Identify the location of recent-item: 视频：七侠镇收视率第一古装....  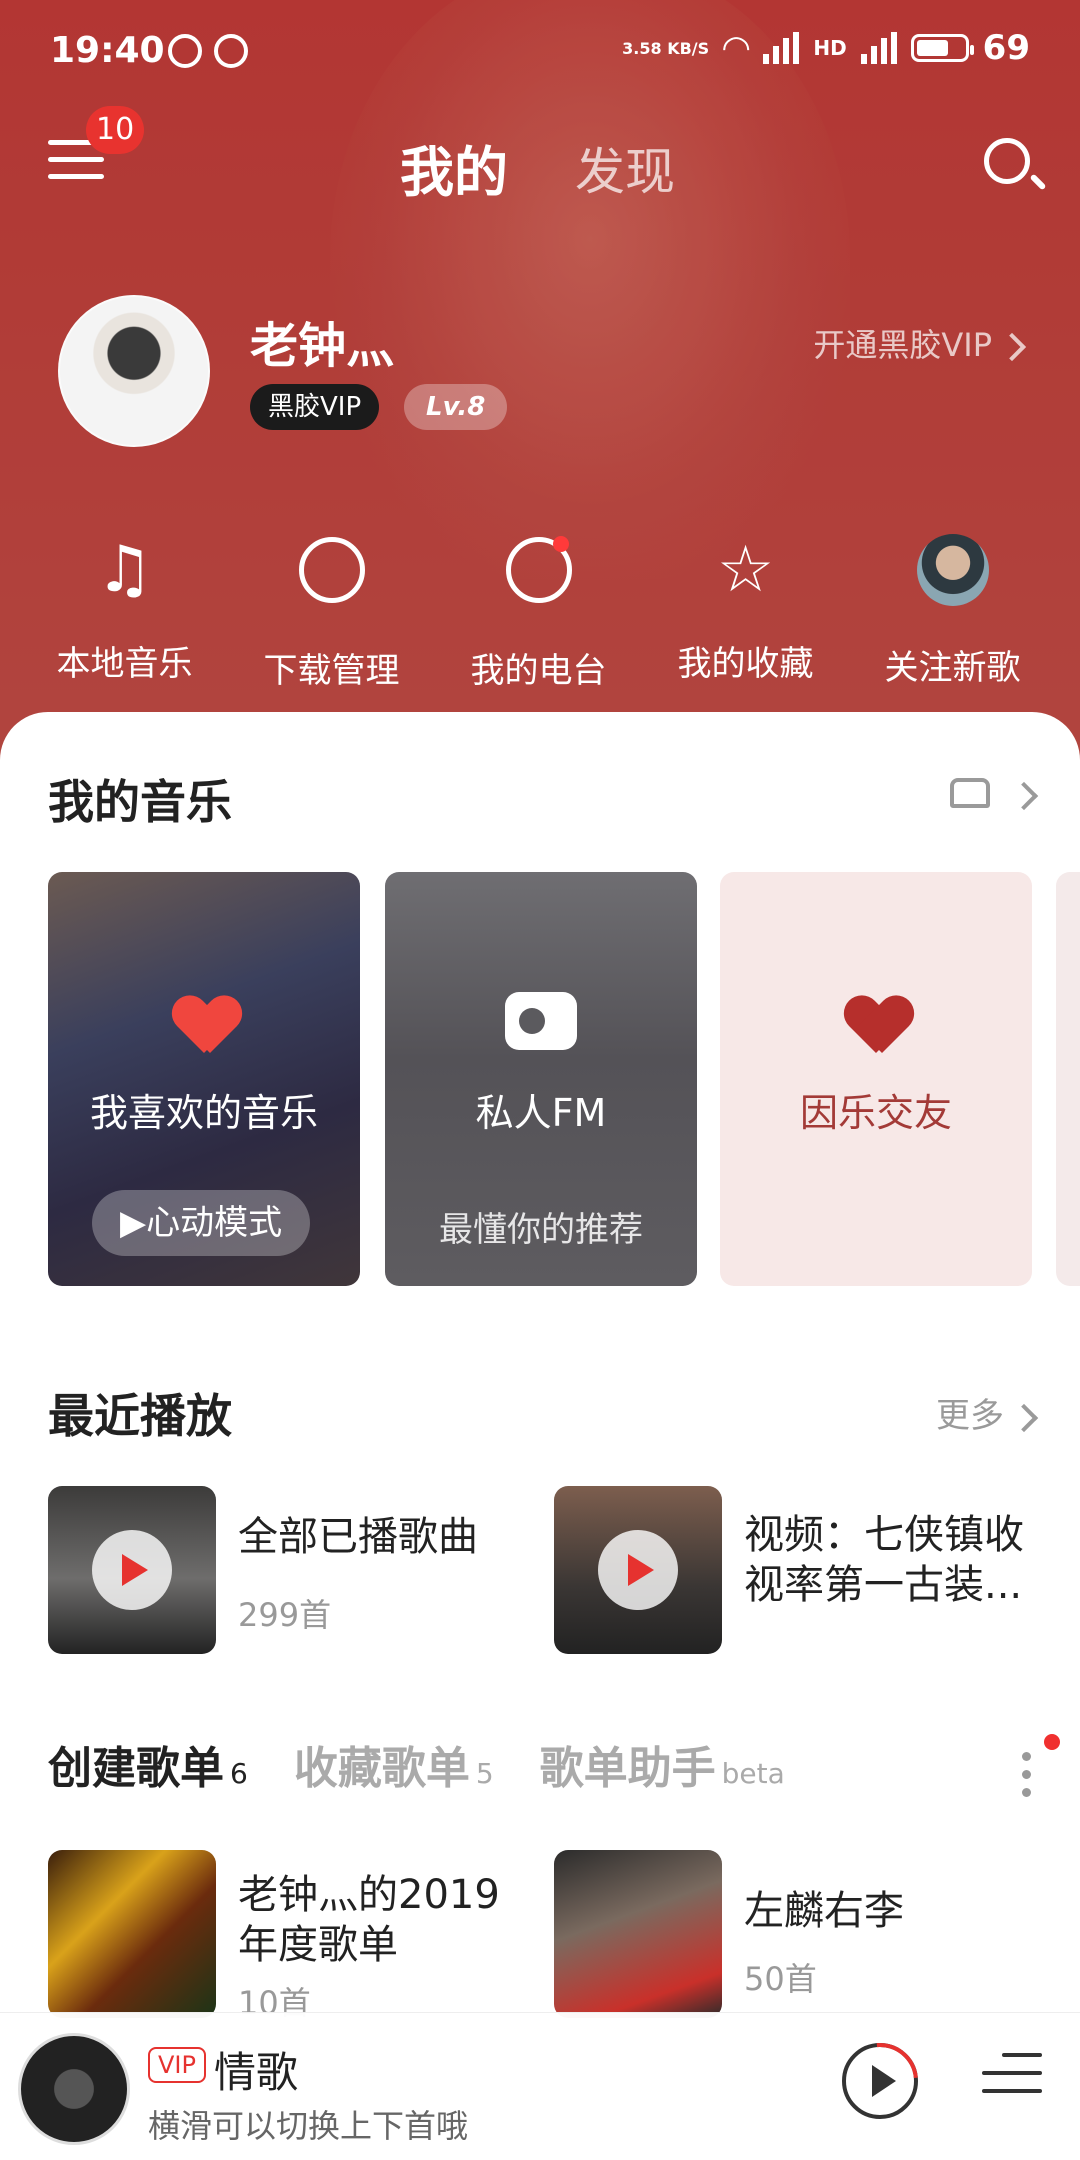
(794, 1571).